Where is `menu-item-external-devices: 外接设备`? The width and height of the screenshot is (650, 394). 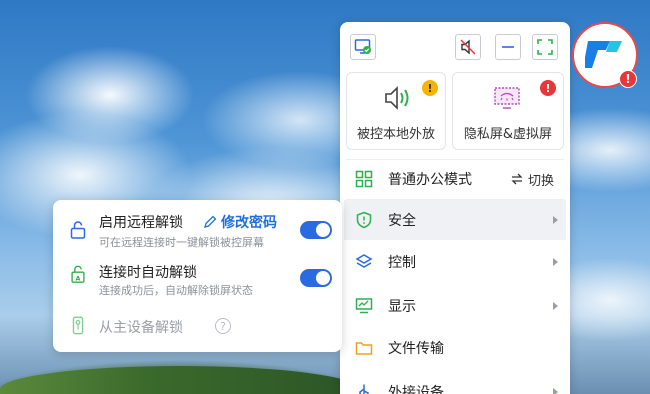 menu-item-external-devices: 外接设备 is located at coordinates (455, 383).